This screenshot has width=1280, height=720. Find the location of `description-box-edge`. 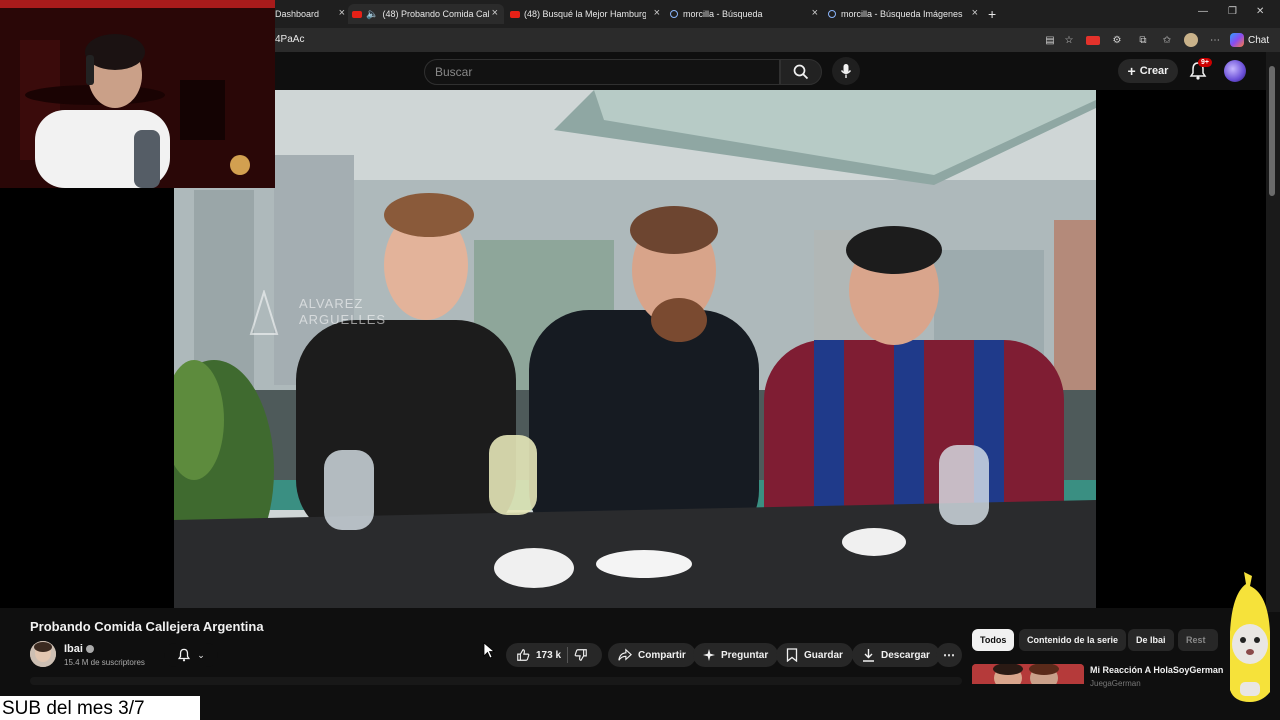

description-box-edge is located at coordinates (496, 681).